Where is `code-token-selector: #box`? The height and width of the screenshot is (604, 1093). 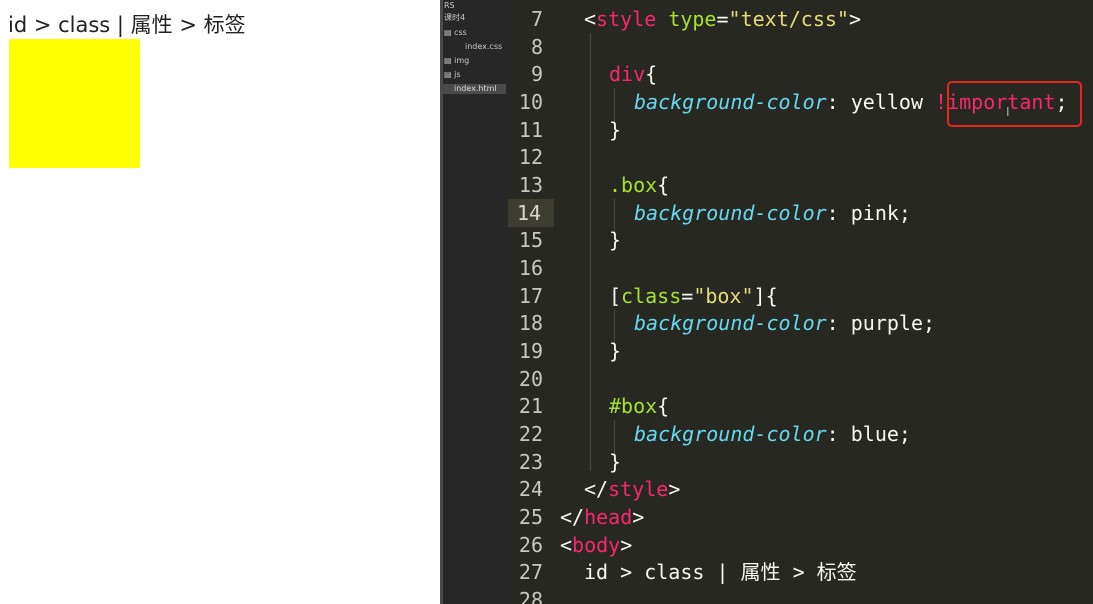
code-token-selector: #box is located at coordinates (633, 406).